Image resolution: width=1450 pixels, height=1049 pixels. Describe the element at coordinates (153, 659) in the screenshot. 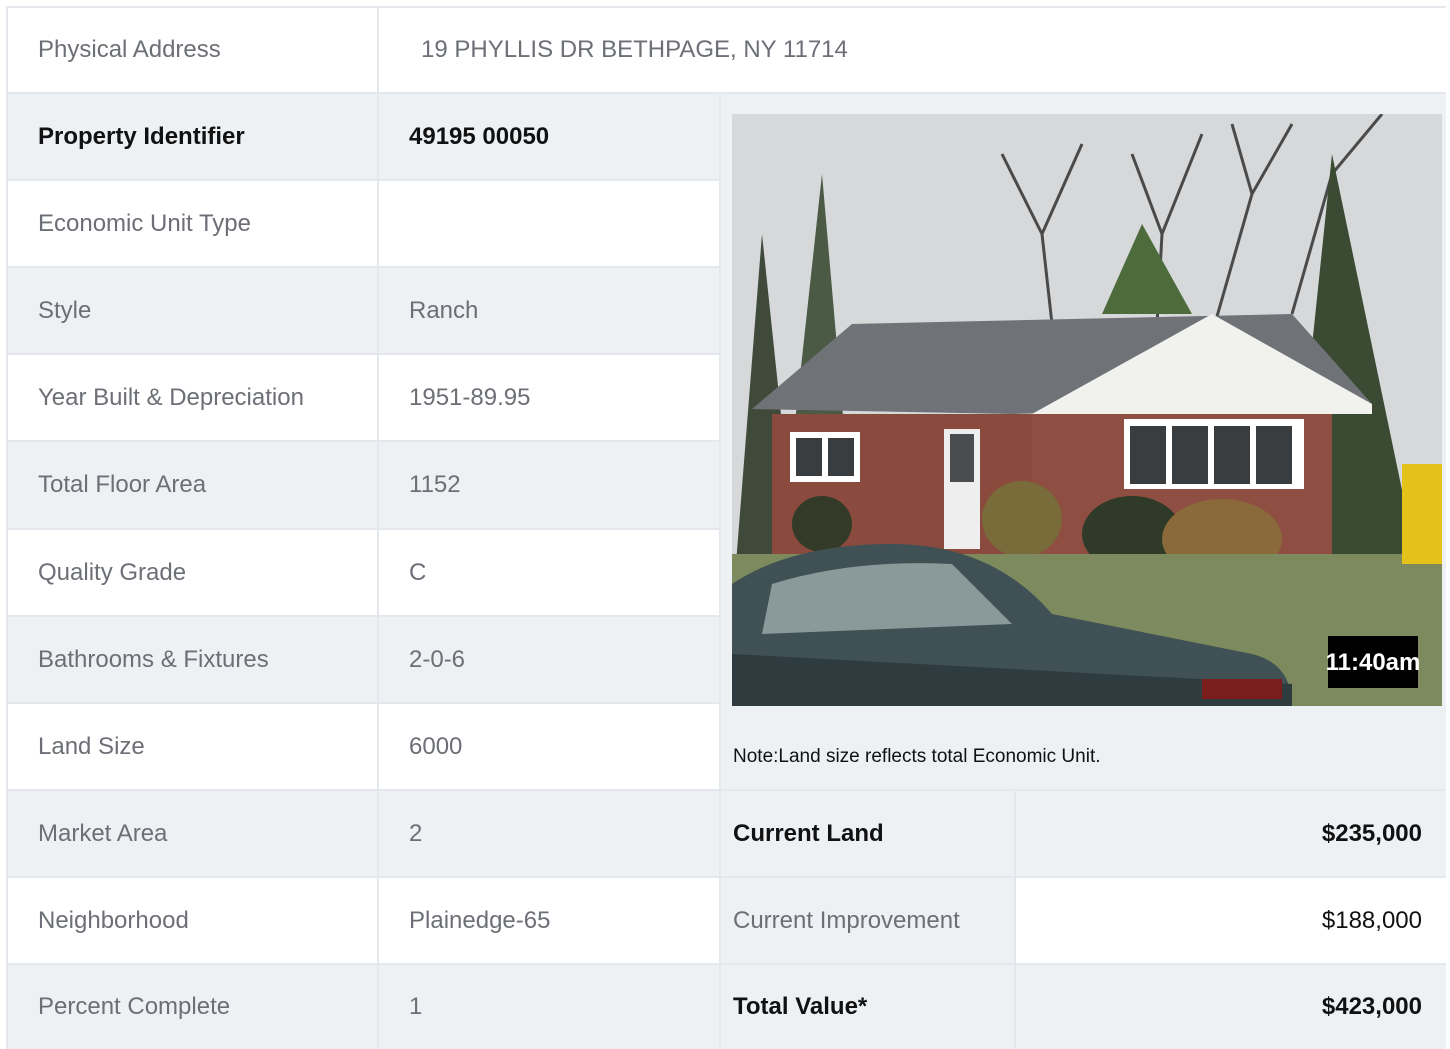

I see `detail-label: Bathrooms & Fixtures` at that location.